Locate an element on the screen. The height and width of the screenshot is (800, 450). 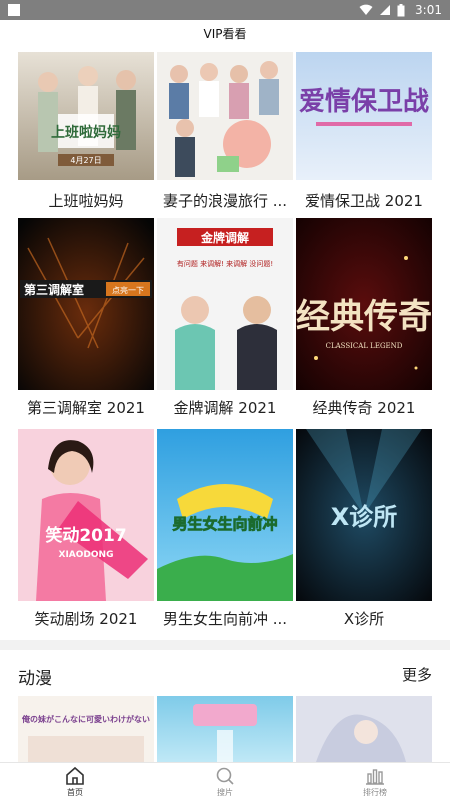
nav-search: 搜片 is located at coordinates (225, 781).